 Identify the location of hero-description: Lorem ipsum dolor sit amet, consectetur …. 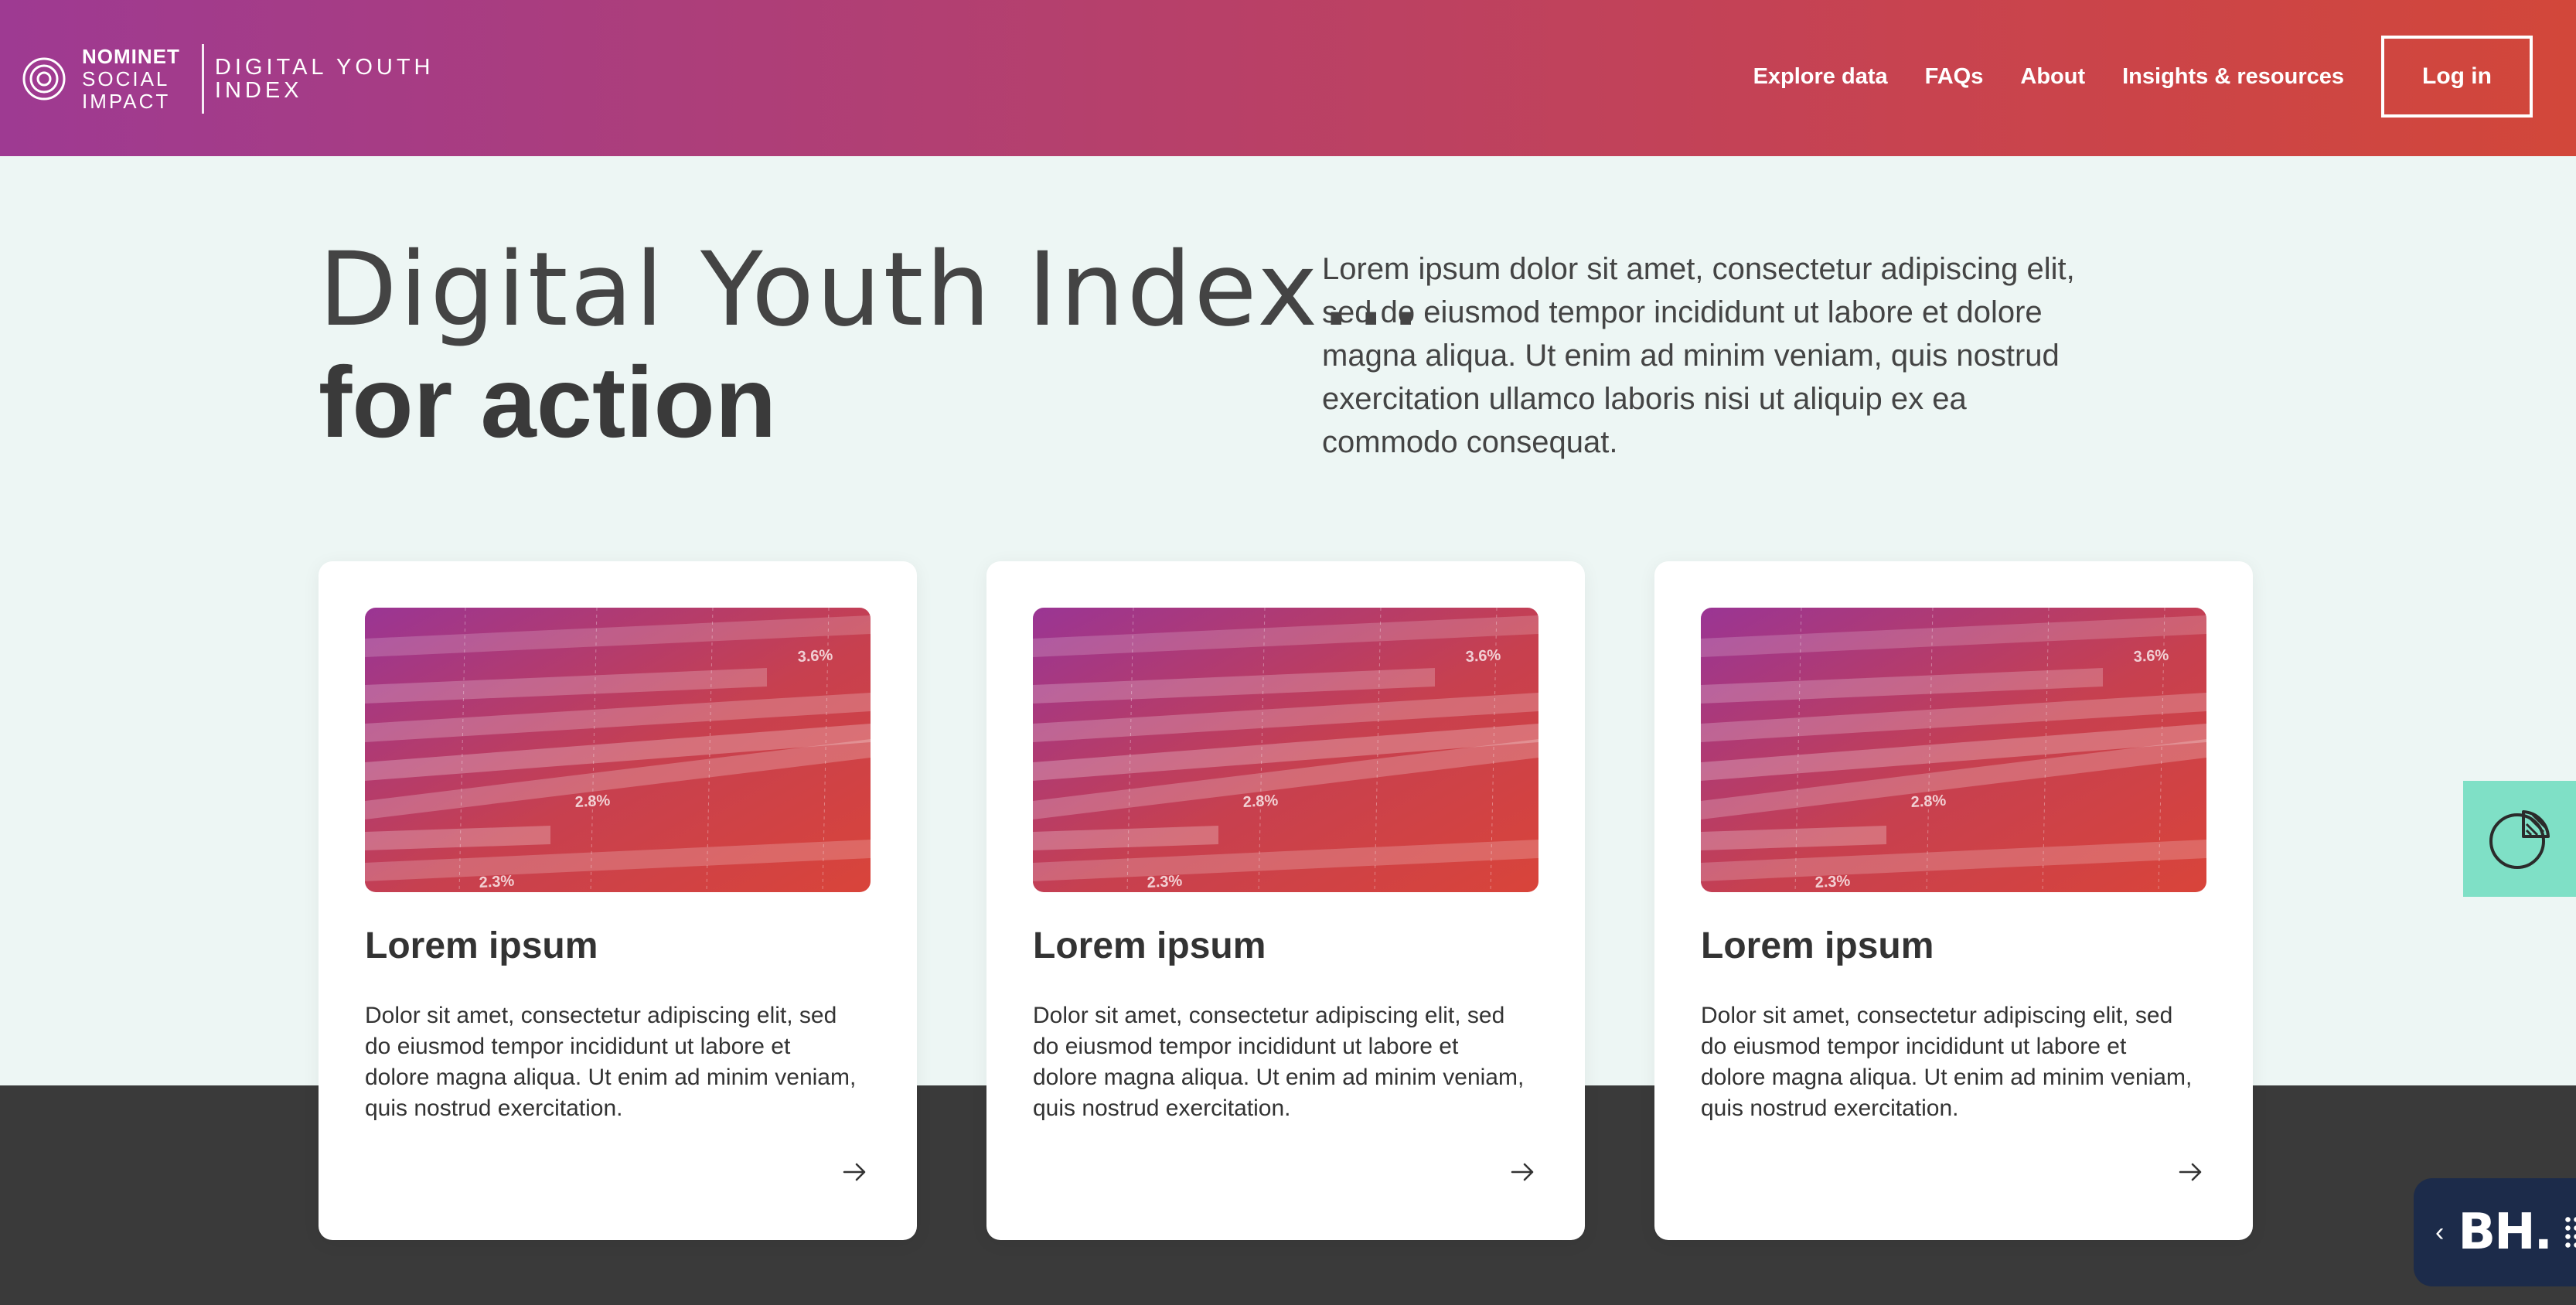
(1698, 355).